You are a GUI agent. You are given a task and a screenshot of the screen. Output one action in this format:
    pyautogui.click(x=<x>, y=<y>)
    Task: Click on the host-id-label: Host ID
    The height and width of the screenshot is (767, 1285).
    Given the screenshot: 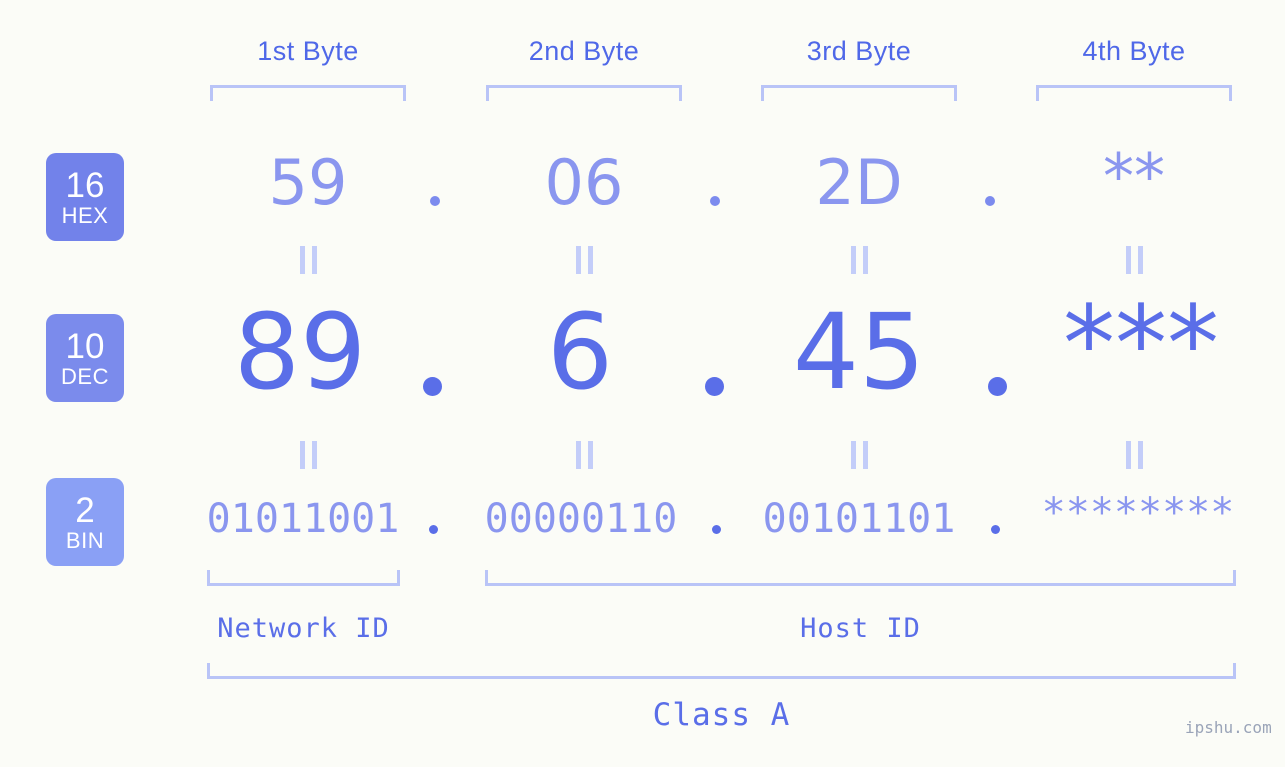 What is the action you would take?
    pyautogui.click(x=860, y=628)
    